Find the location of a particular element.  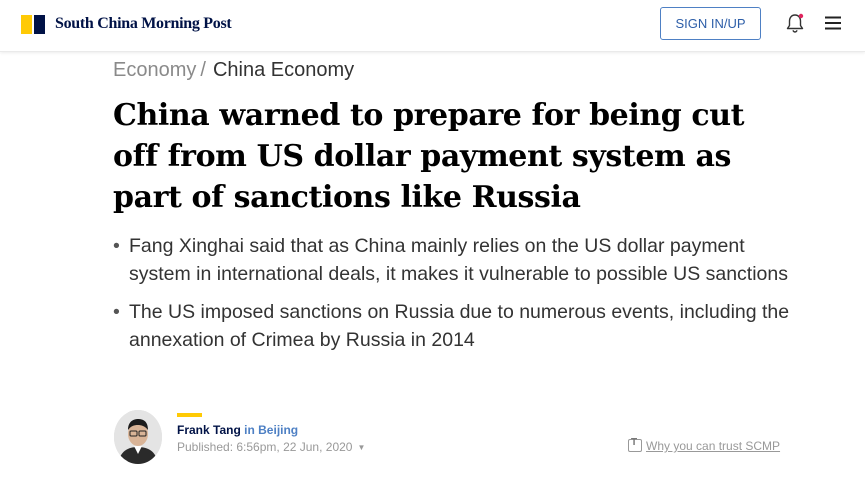

breadcrumb: Economy / China Economy is located at coordinates (233, 70).